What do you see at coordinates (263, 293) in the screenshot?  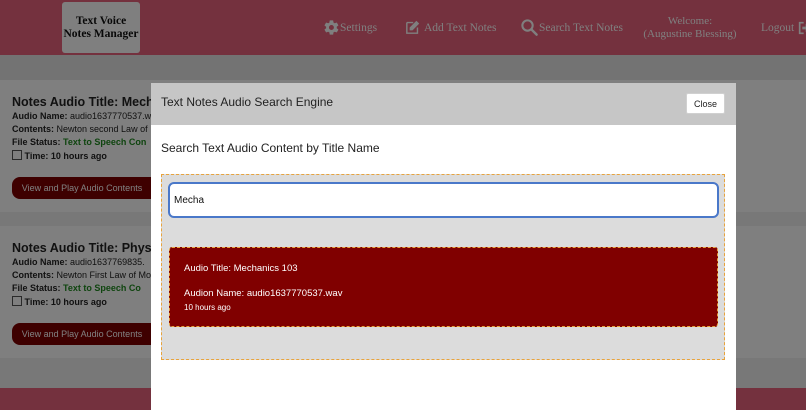 I see `result-audio-name: Audion Name: audio1637770537.wav` at bounding box center [263, 293].